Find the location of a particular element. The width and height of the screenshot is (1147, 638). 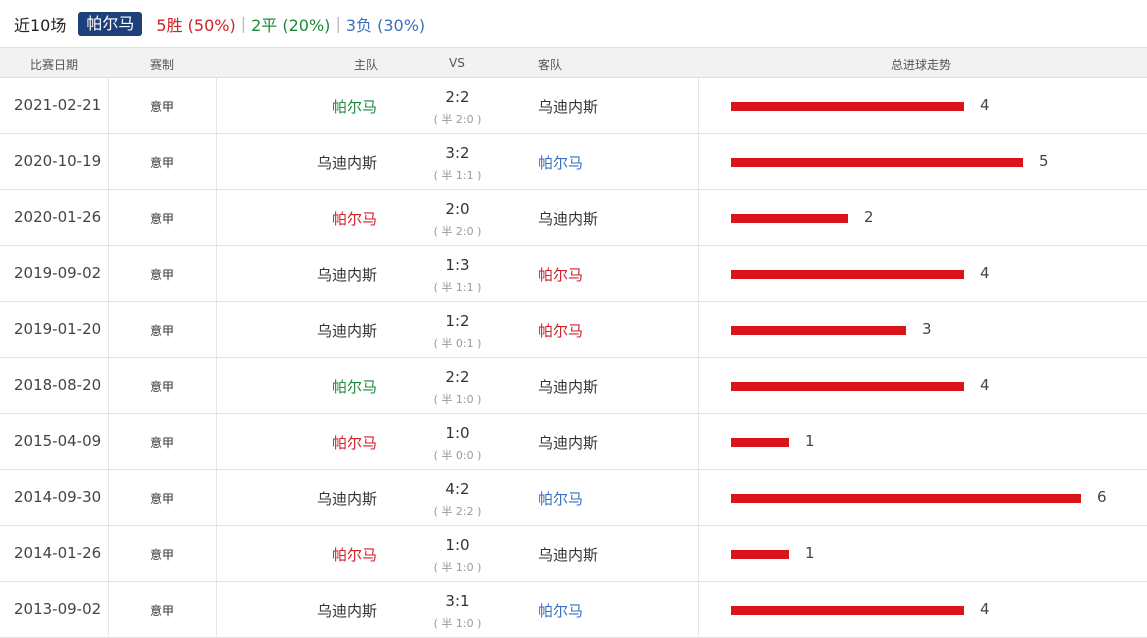

header-trend: 总进球走势 is located at coordinates (921, 65).